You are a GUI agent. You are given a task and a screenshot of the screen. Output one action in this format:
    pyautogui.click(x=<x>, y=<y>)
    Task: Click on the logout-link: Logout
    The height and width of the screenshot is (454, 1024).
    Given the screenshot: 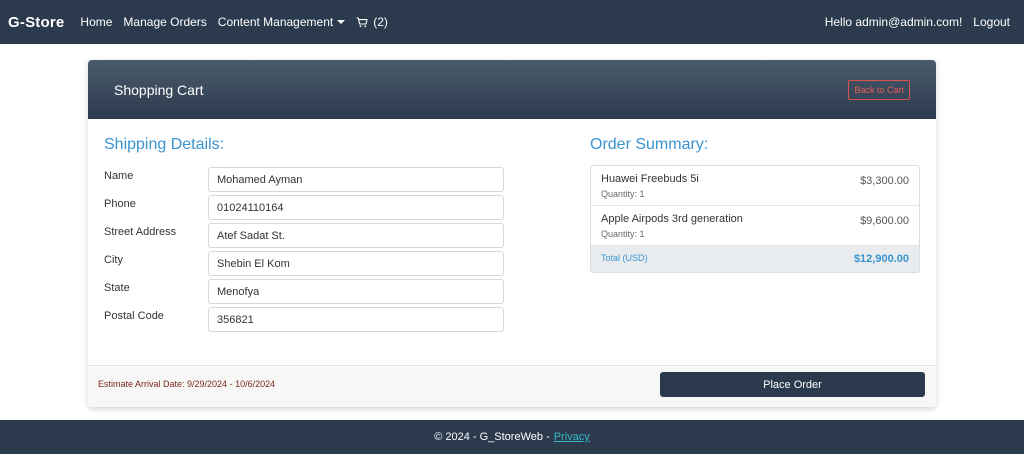 What is the action you would take?
    pyautogui.click(x=991, y=22)
    